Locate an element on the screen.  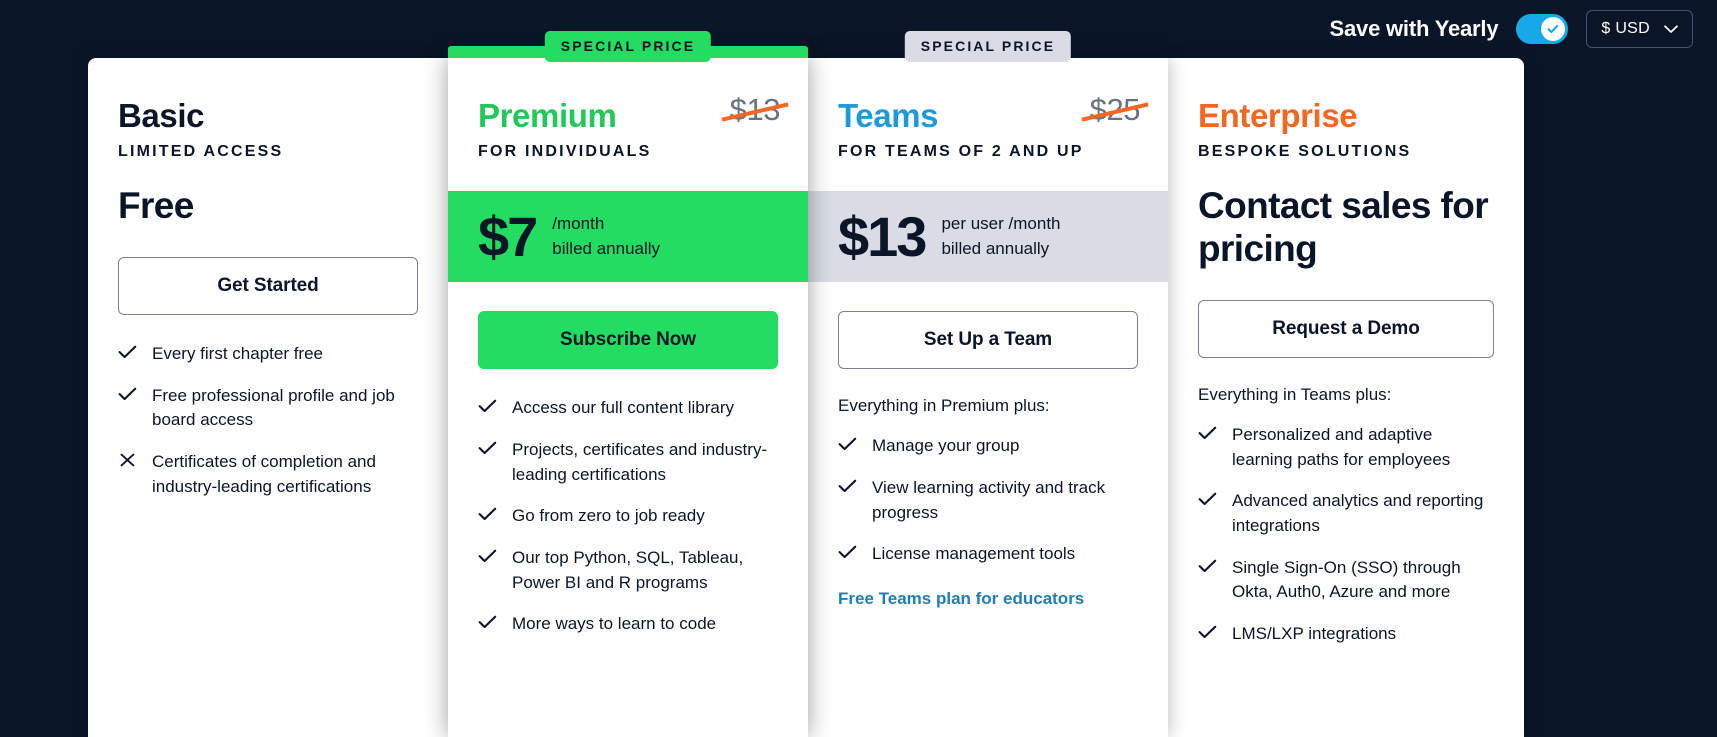
price-band-premium: $7 /month billed annually is located at coordinates (628, 237).